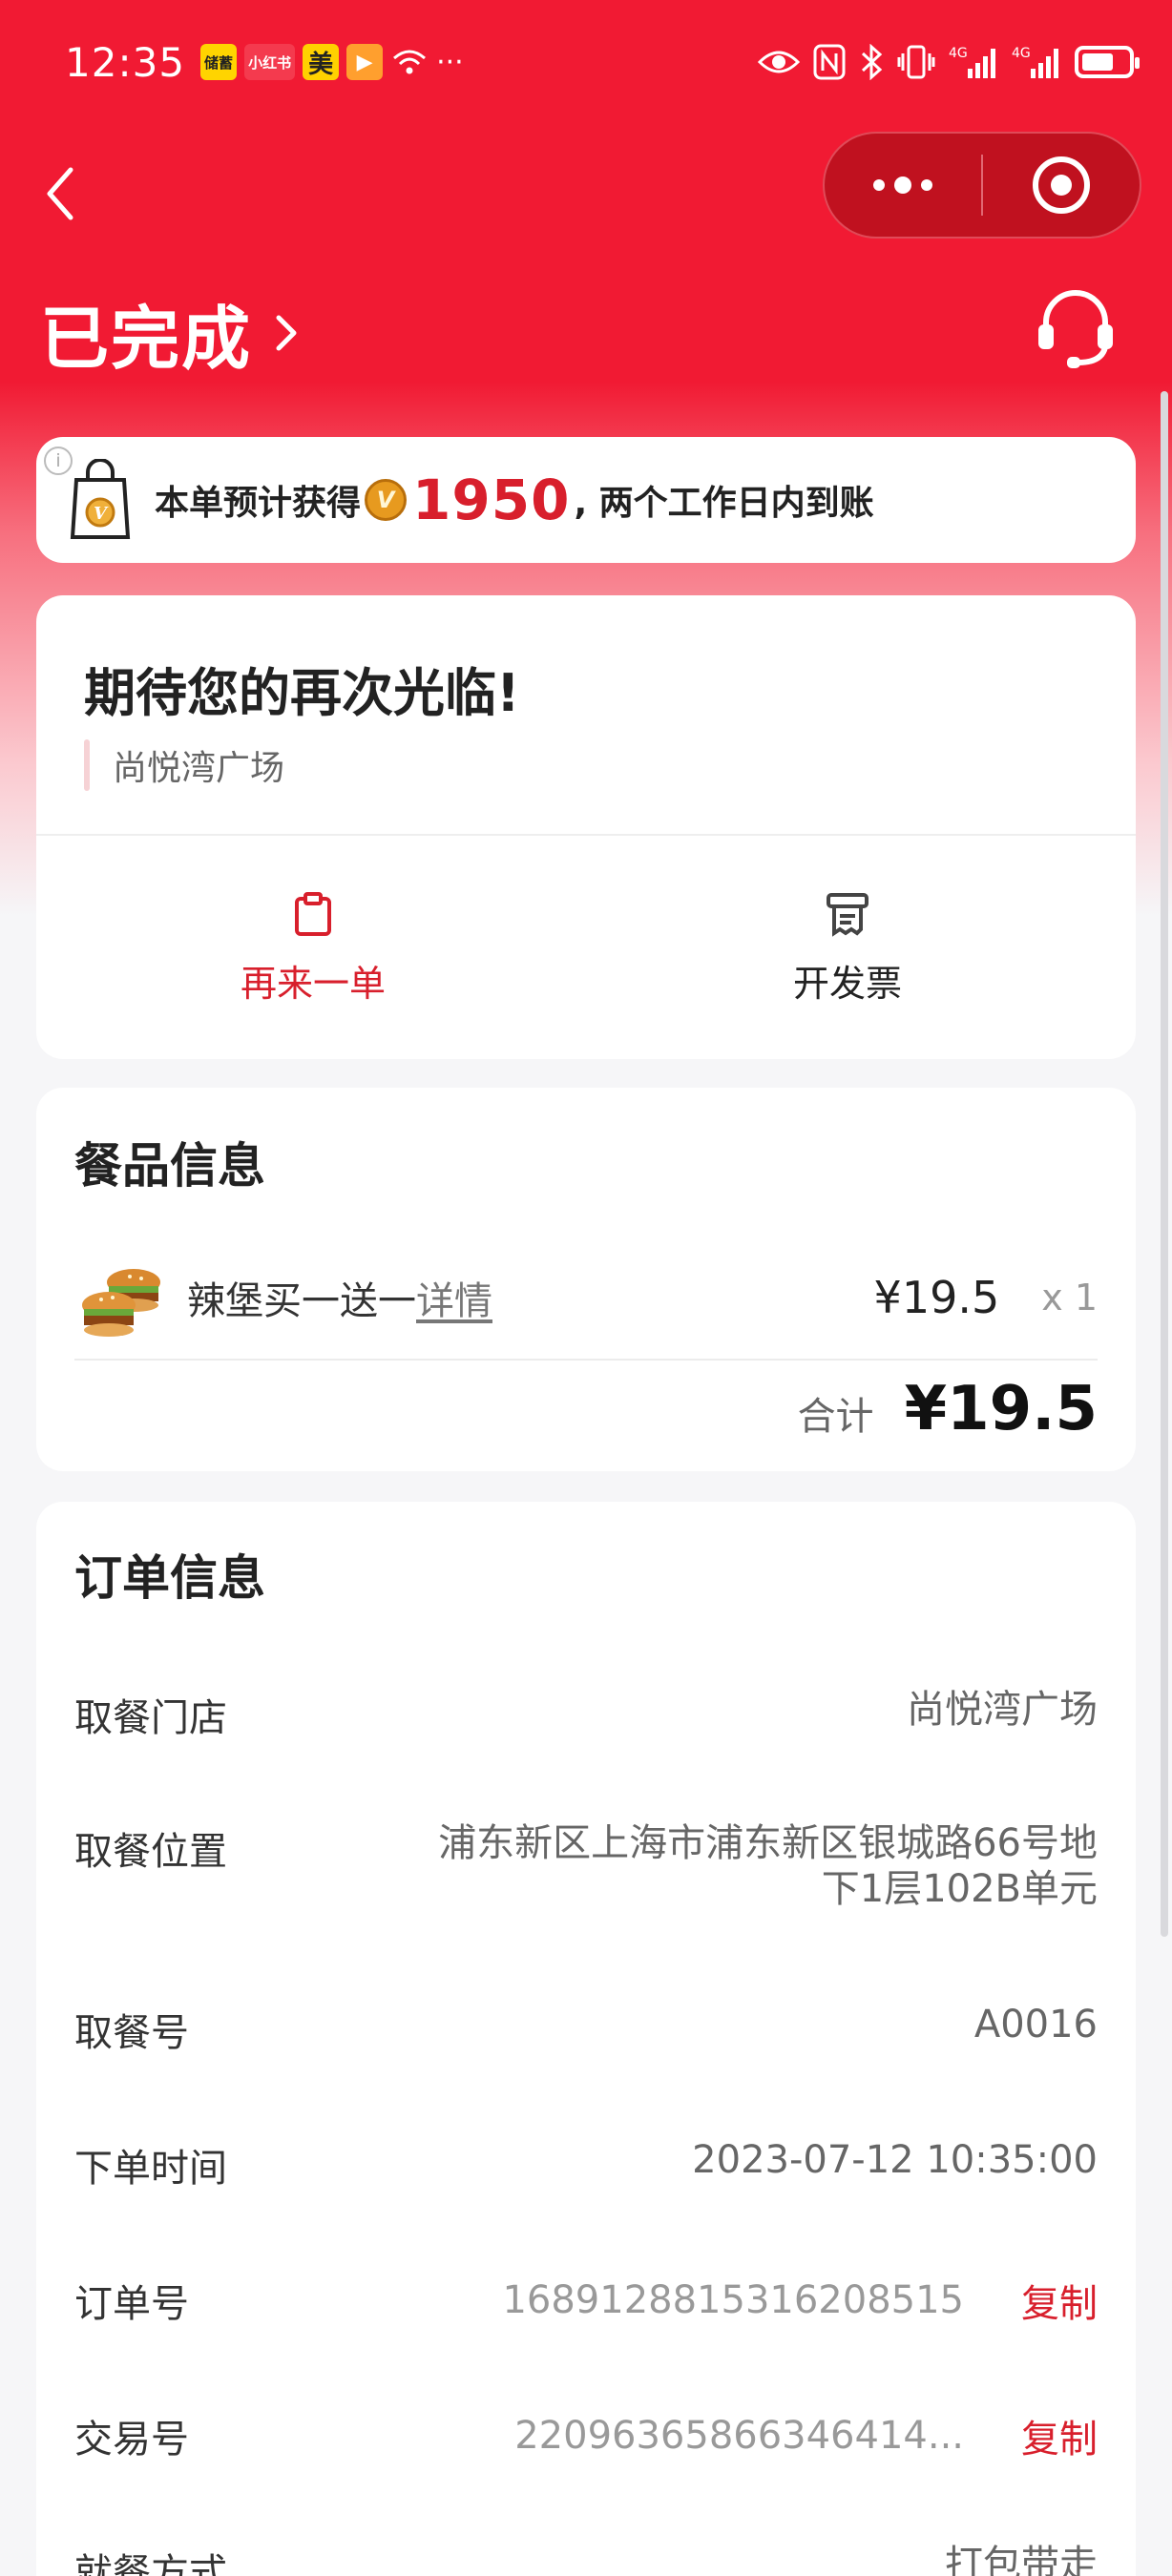  What do you see at coordinates (779, 62) in the screenshot?
I see `eye-icon` at bounding box center [779, 62].